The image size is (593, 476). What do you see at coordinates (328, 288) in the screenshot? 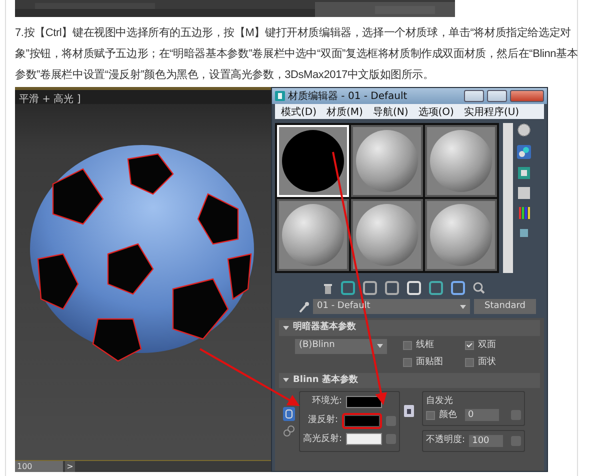
I see `trash-icon` at bounding box center [328, 288].